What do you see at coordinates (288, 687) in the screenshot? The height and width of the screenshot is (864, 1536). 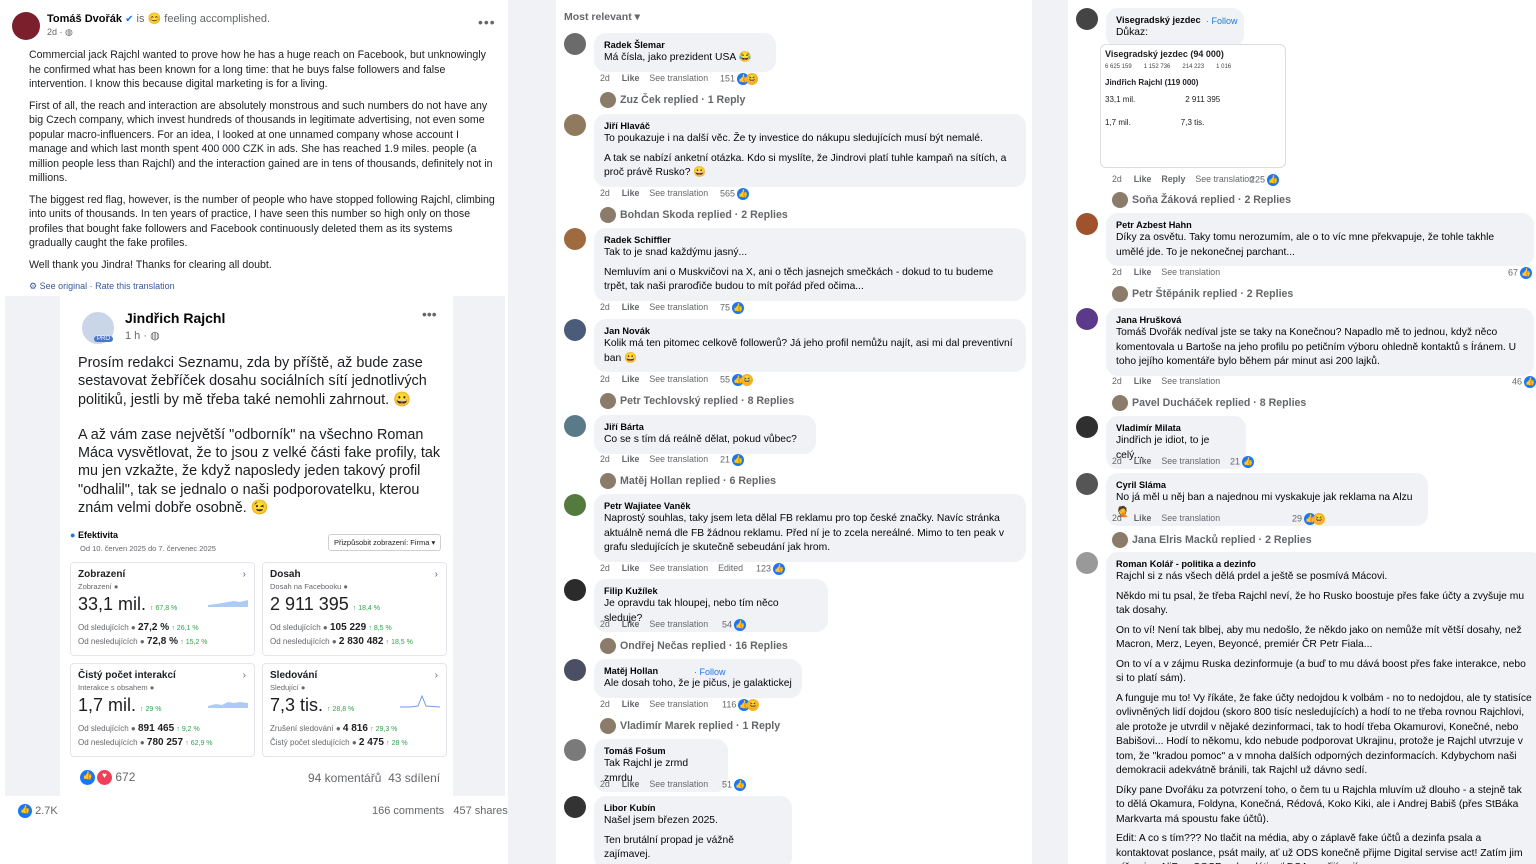 I see `card-sub: Sledující ●` at bounding box center [288, 687].